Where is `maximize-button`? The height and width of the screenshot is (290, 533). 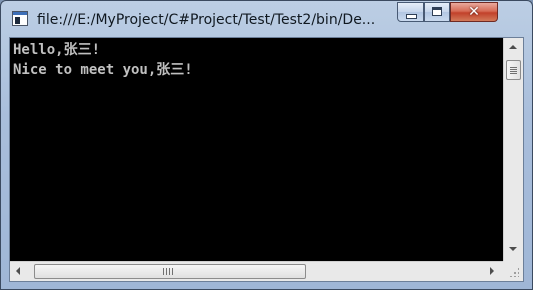 maximize-button is located at coordinates (437, 12).